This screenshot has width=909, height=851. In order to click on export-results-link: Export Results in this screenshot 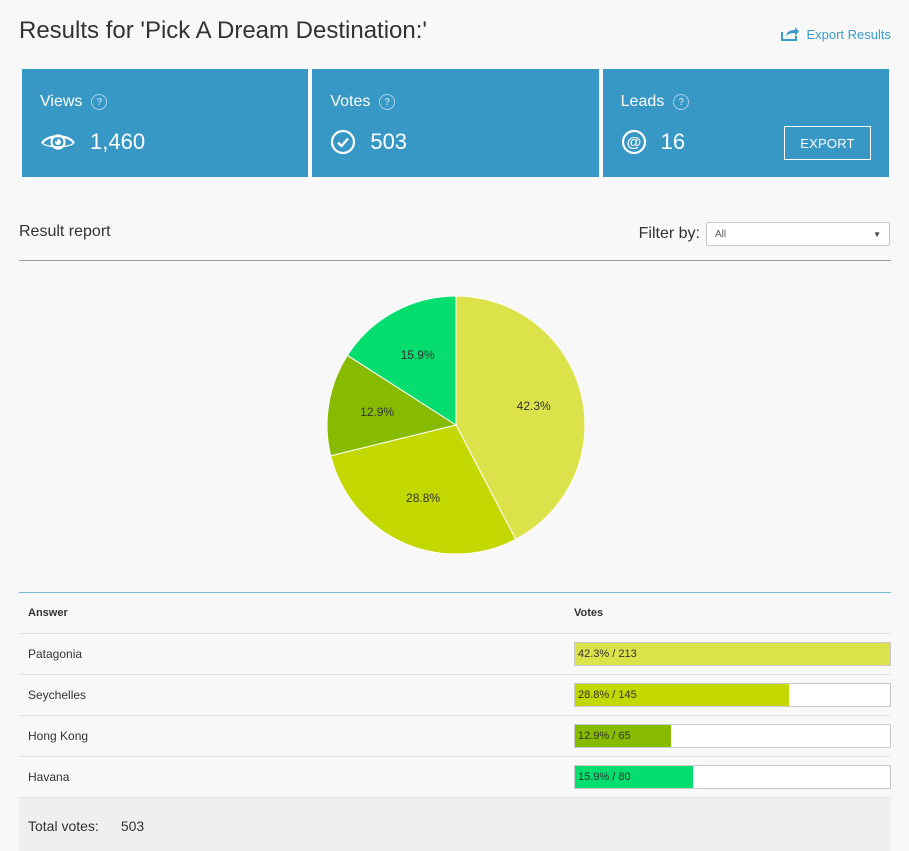, I will do `click(835, 34)`.